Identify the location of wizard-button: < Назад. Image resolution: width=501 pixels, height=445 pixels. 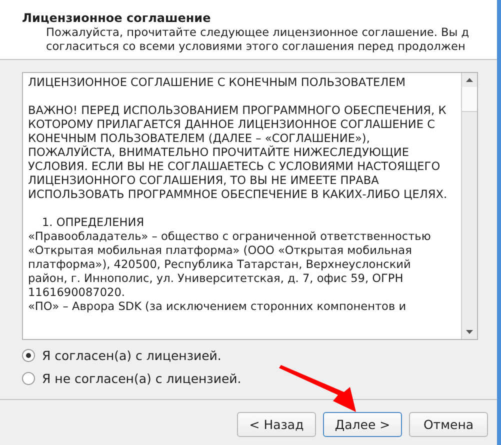
(276, 424).